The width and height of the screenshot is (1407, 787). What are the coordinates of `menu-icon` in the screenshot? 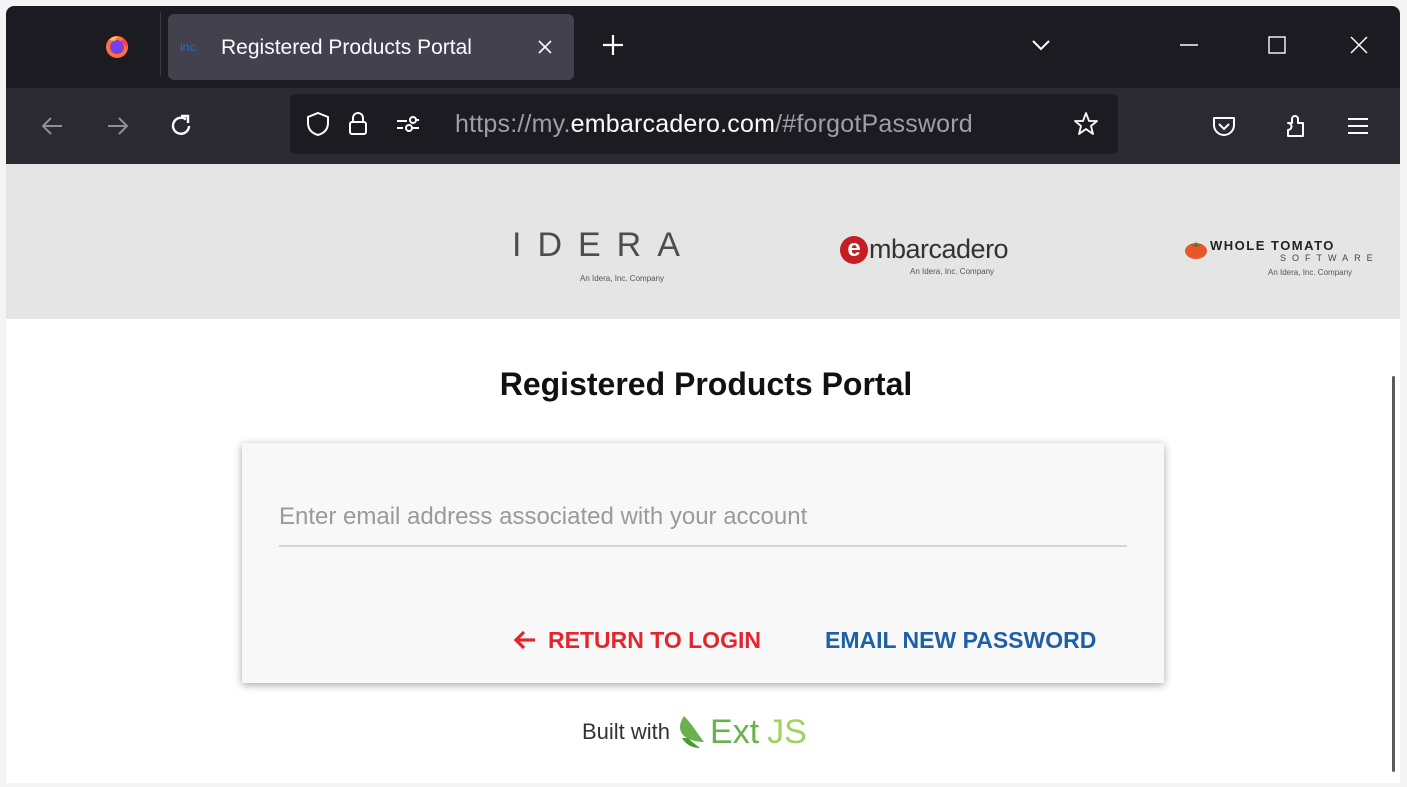 It's located at (1358, 126).